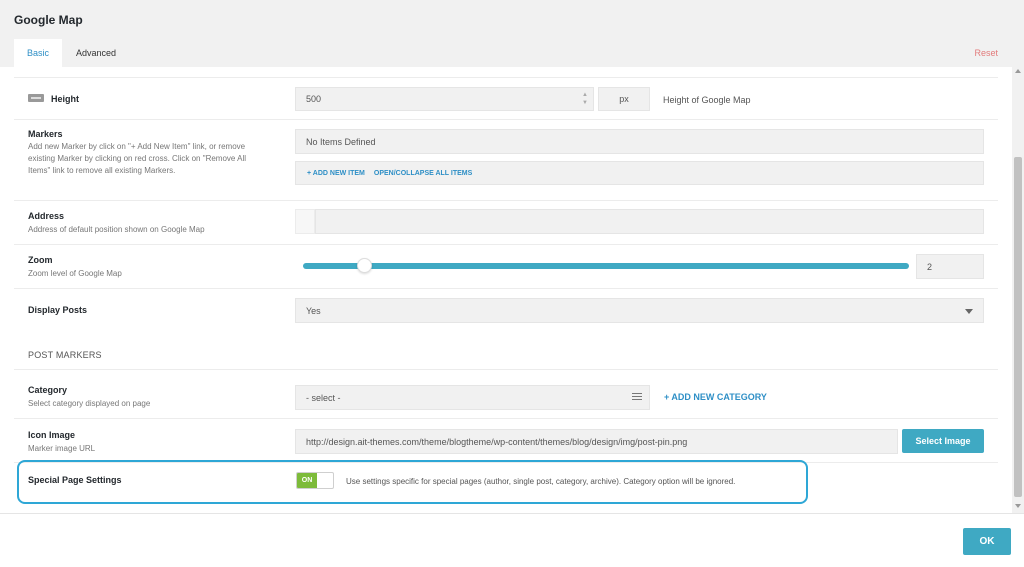 The height and width of the screenshot is (567, 1024). Describe the element at coordinates (943, 441) in the screenshot. I see `select-image-button: Select Image` at that location.